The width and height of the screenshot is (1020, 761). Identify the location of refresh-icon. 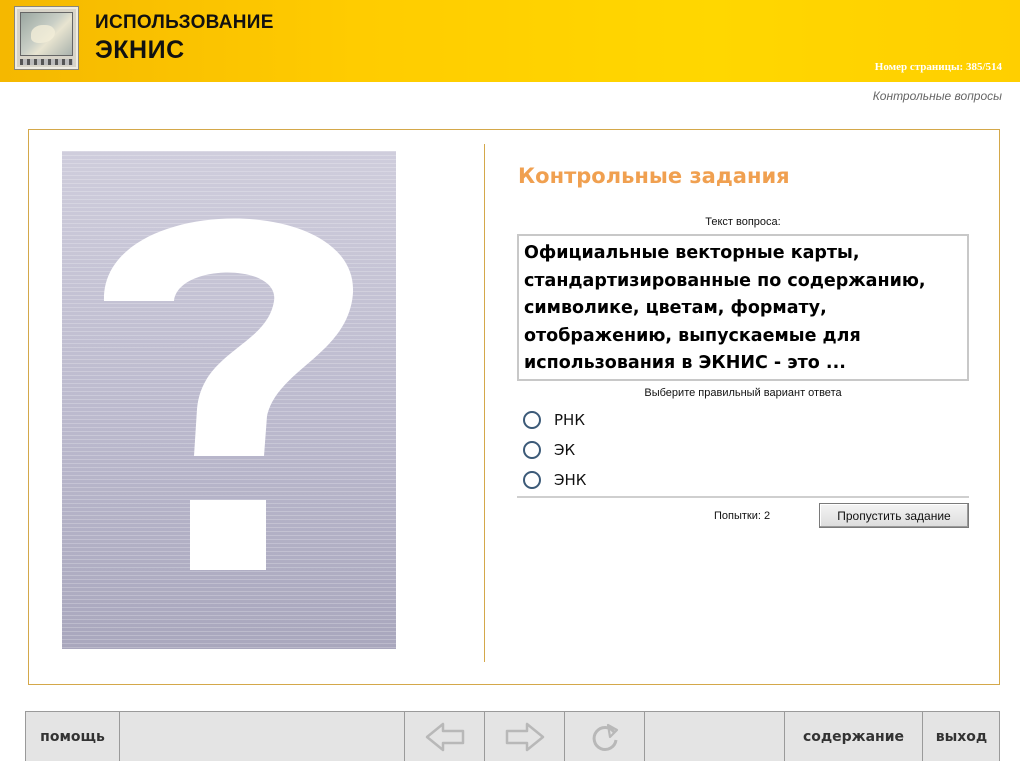
(605, 737).